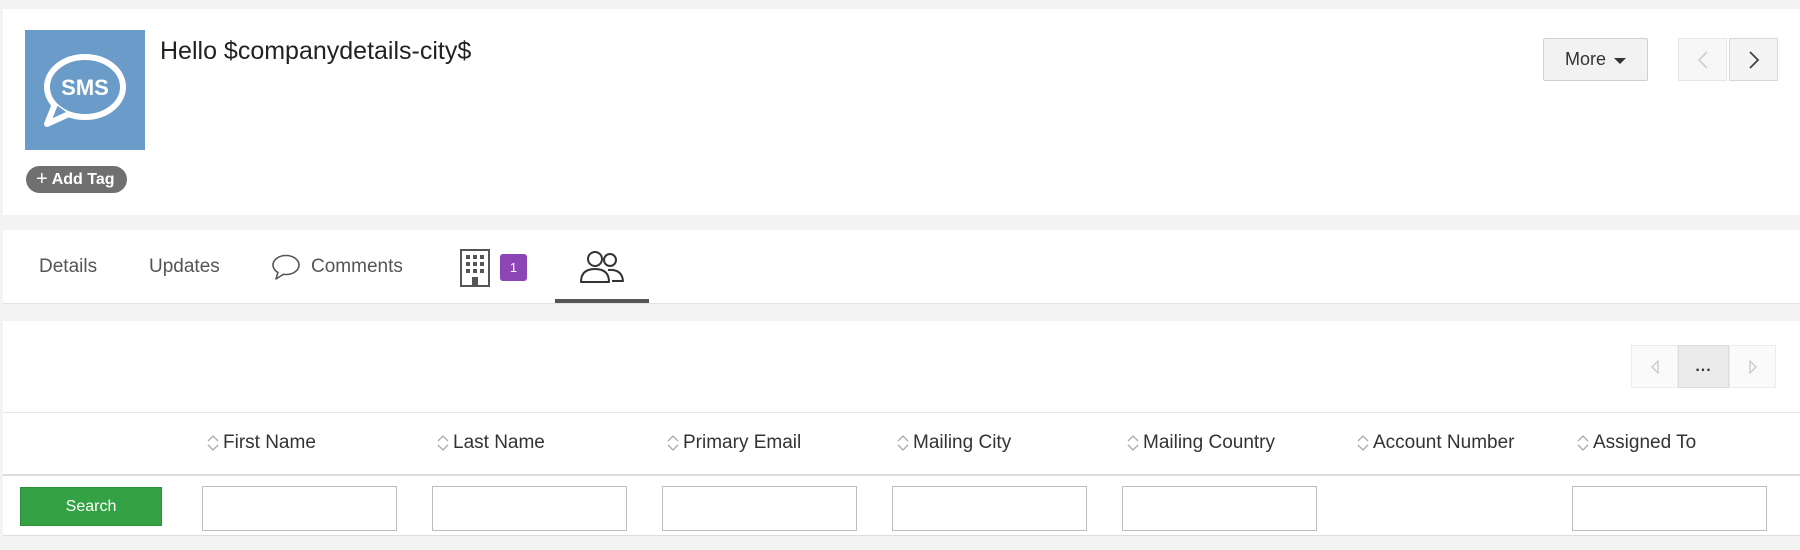 This screenshot has width=1800, height=550. What do you see at coordinates (1645, 442) in the screenshot?
I see `column-header-label: Assigned To` at bounding box center [1645, 442].